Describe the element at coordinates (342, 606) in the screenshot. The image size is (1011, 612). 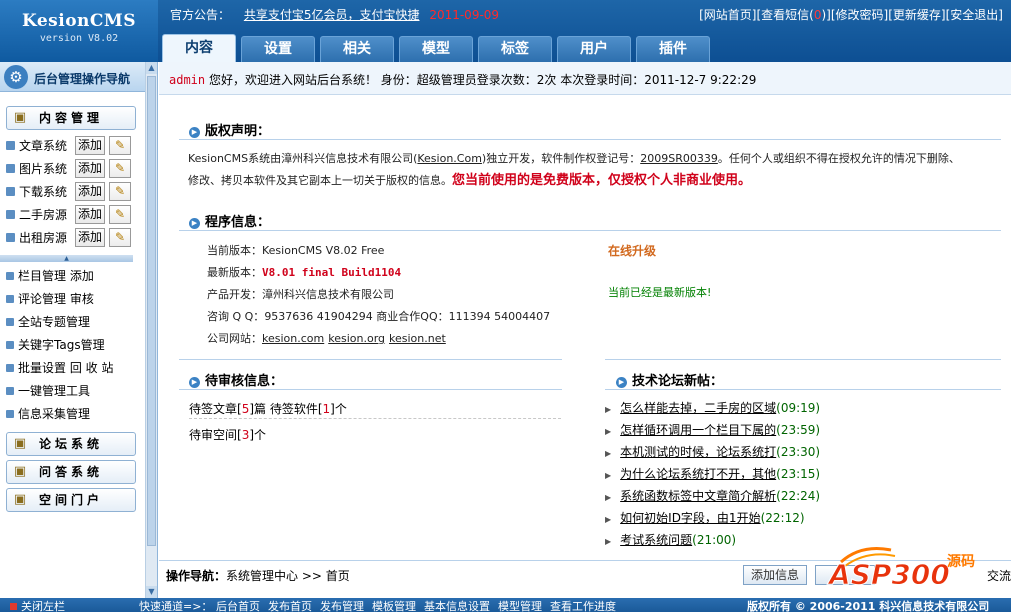
I see `quick-publish-manage: 发布管理` at that location.